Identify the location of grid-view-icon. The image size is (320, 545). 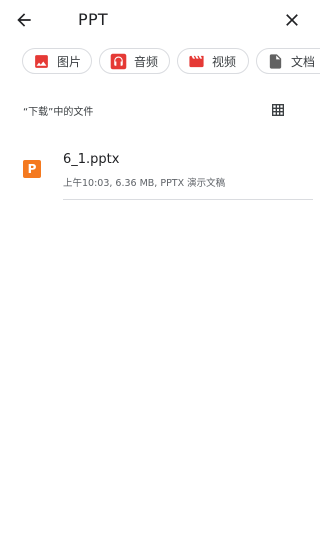
(278, 110).